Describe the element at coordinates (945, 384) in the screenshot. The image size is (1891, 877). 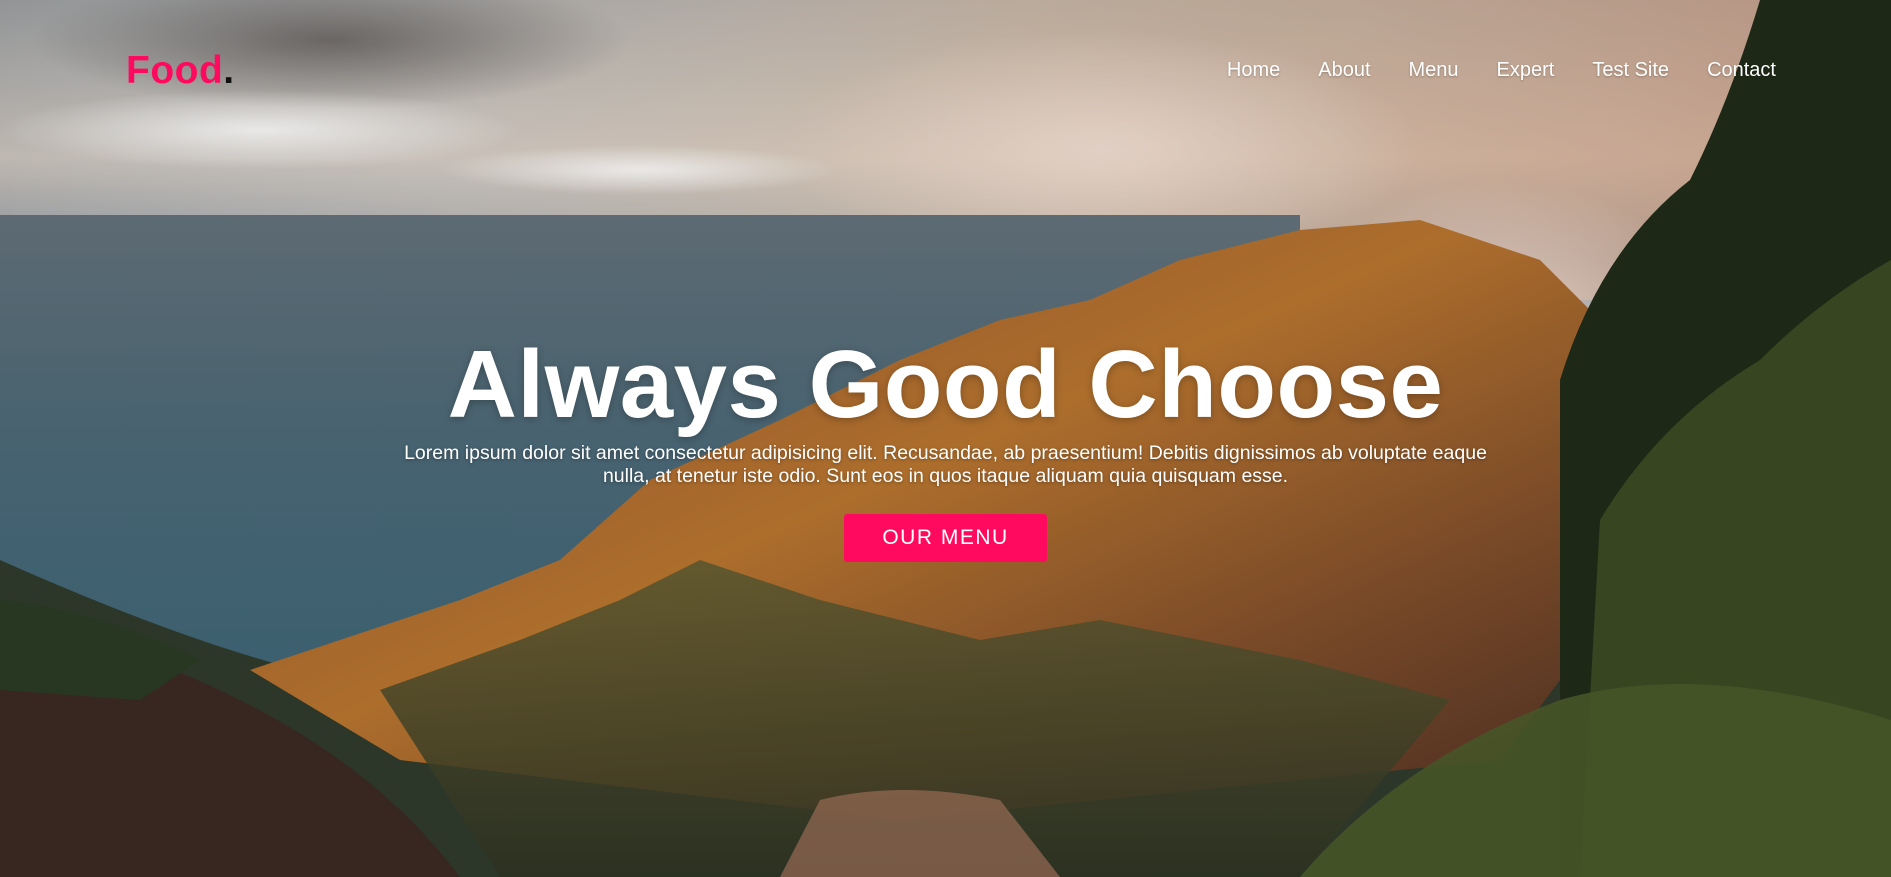
I see `hero-headline: Always Good Choose` at that location.